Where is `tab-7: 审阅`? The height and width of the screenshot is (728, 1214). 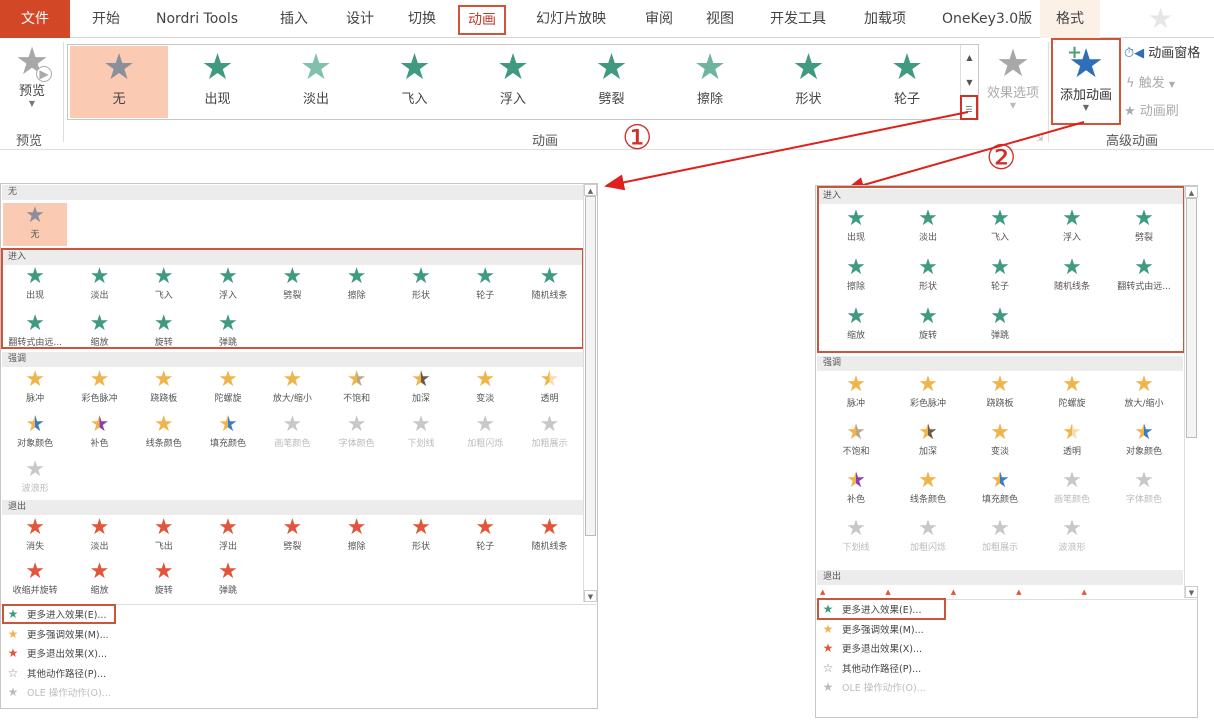 tab-7: 审阅 is located at coordinates (659, 19).